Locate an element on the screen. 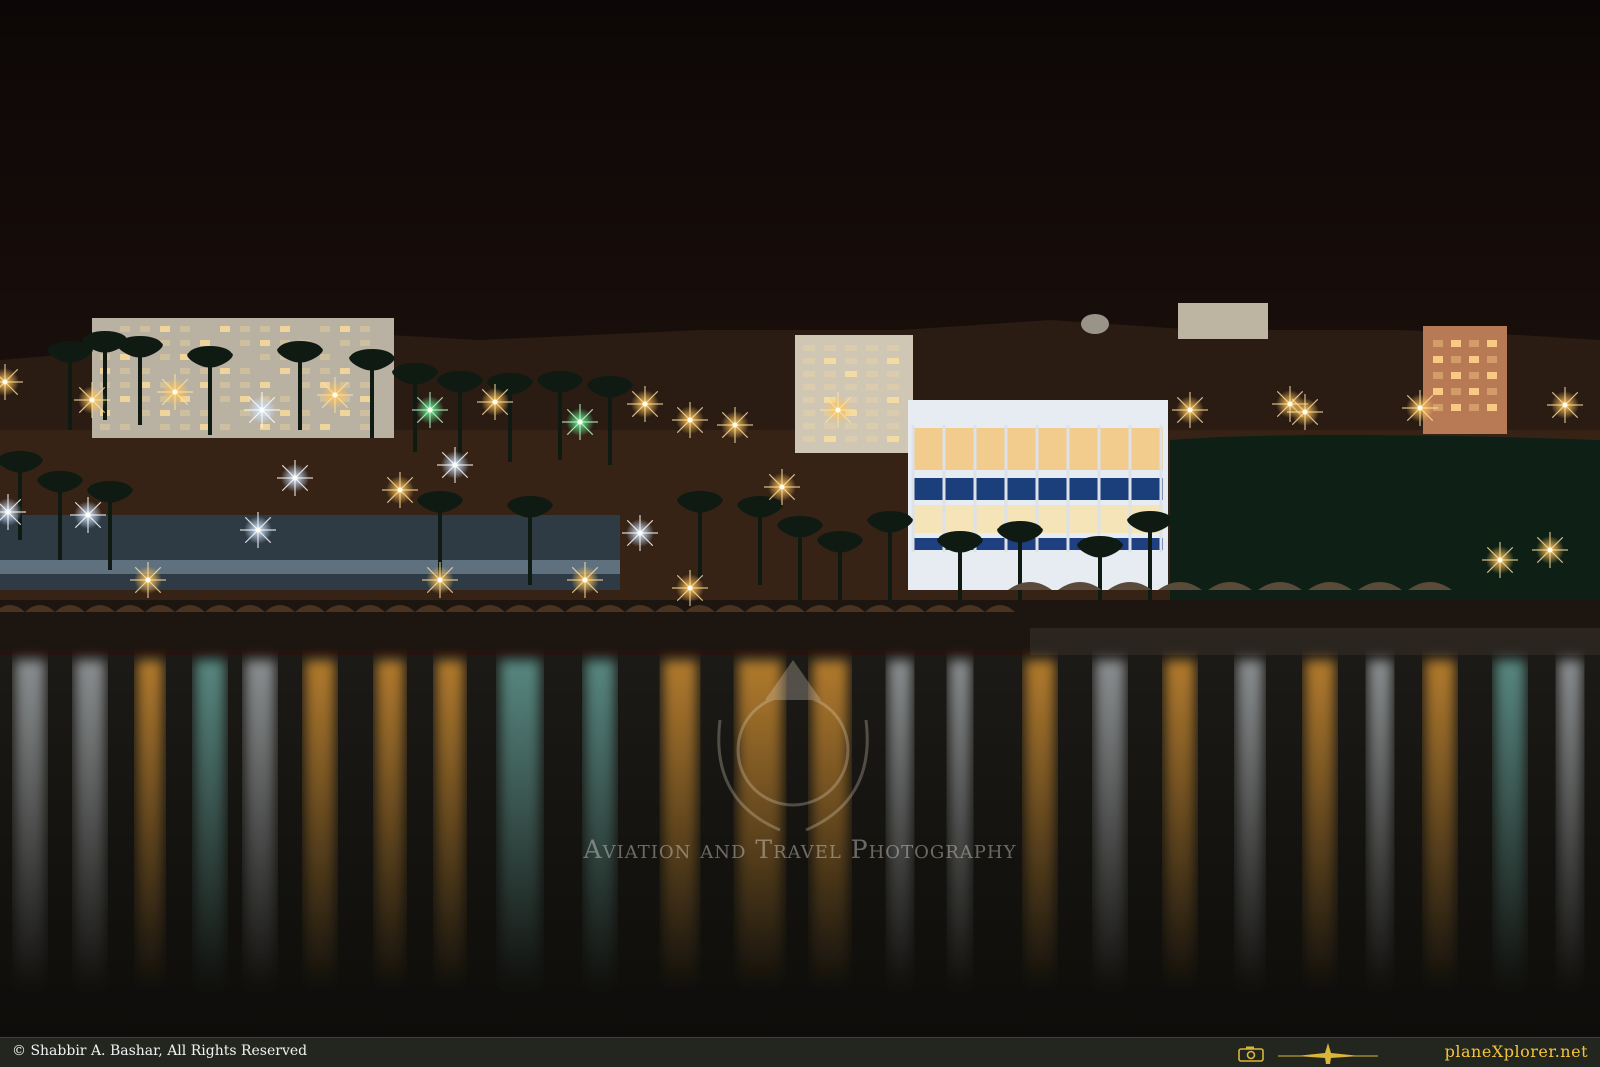  copyright-notice: © Shabbir A. Bashar, All Rights Reserved is located at coordinates (160, 1051).